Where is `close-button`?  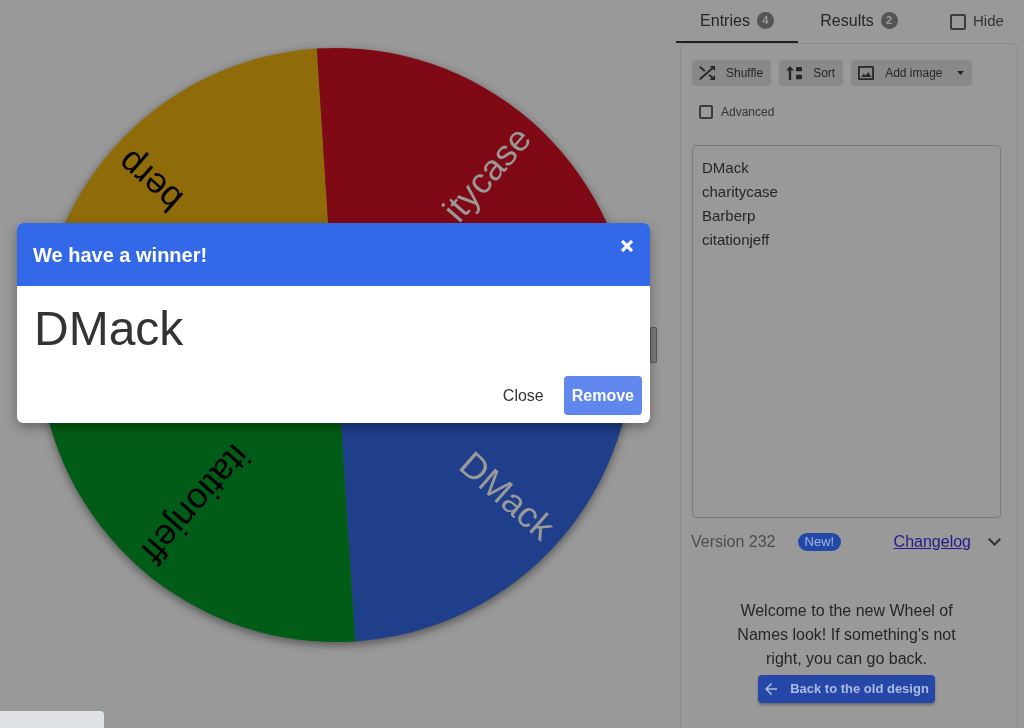 close-button is located at coordinates (627, 246).